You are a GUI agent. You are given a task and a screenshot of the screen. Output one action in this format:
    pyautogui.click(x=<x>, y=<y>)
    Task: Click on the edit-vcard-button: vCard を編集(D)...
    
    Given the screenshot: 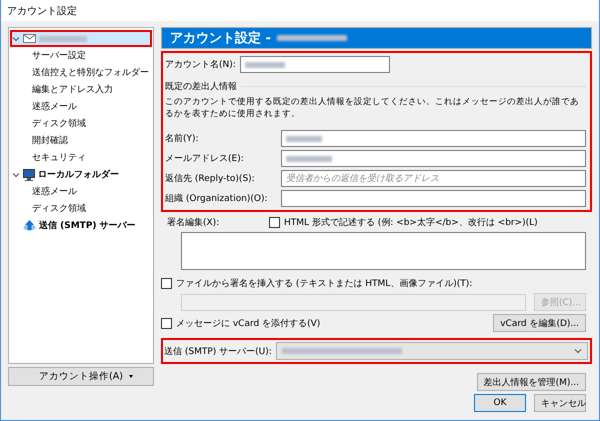 What is the action you would take?
    pyautogui.click(x=539, y=323)
    